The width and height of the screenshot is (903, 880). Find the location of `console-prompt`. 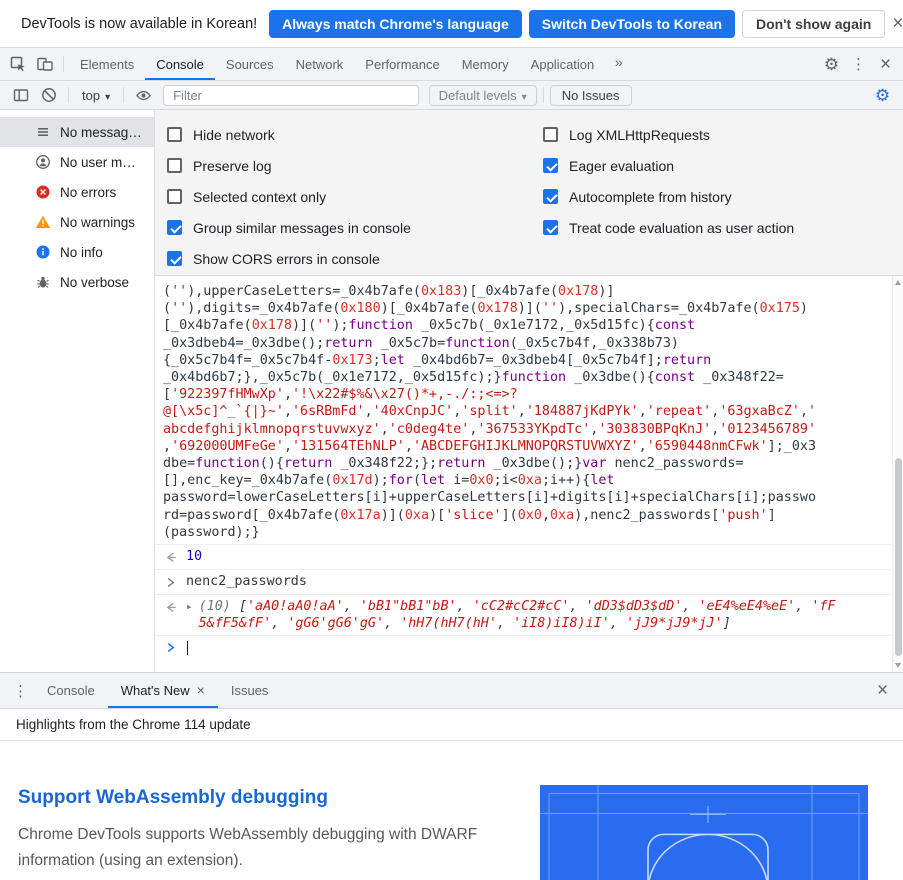

console-prompt is located at coordinates (529, 647).